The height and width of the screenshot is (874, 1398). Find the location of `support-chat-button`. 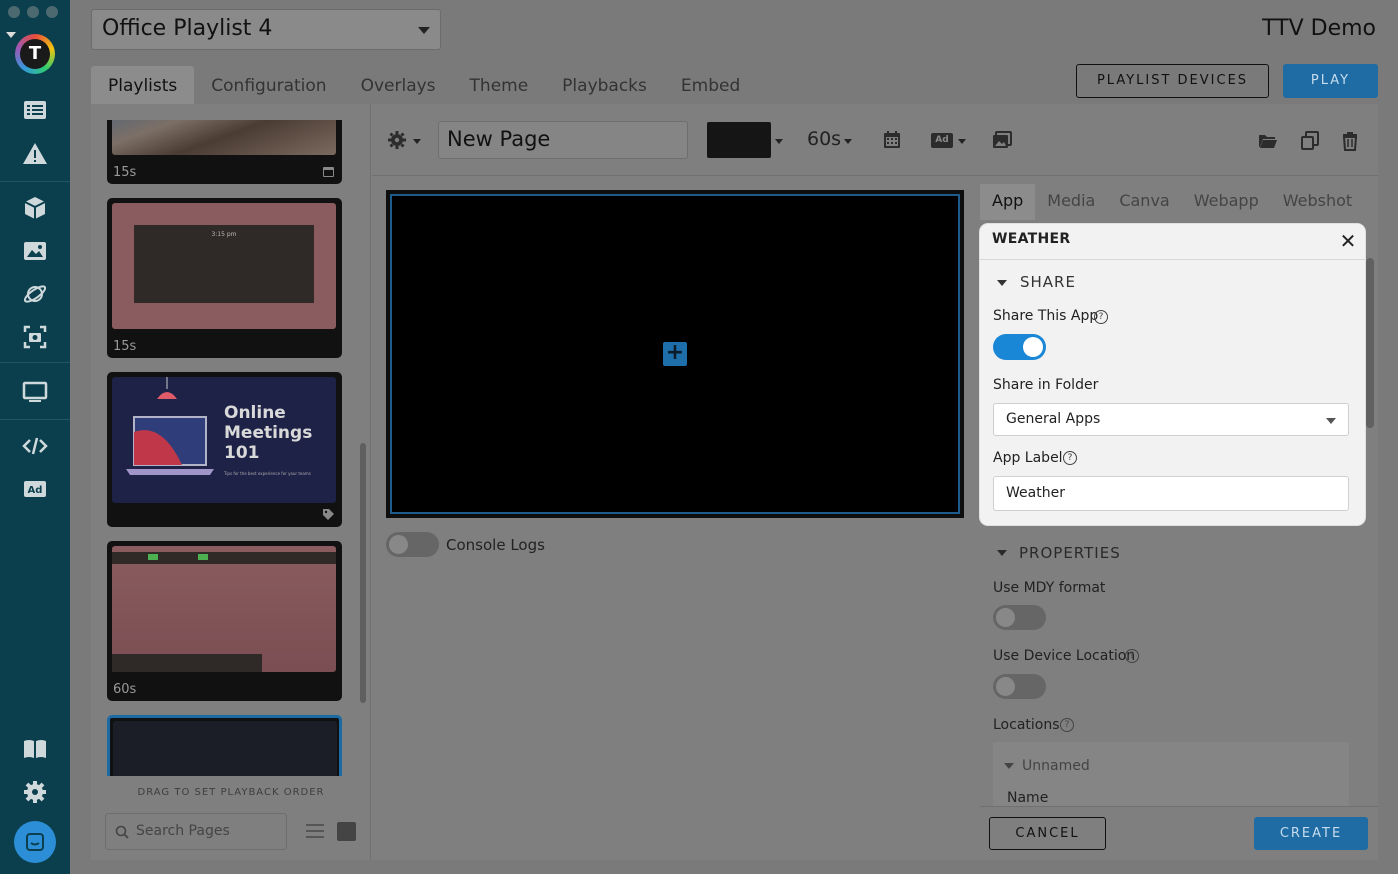

support-chat-button is located at coordinates (35, 842).